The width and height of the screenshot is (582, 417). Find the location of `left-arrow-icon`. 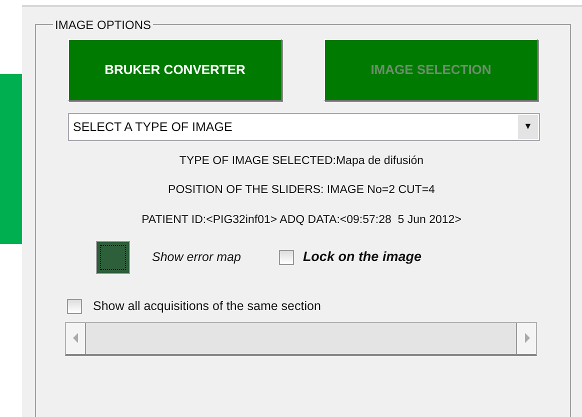

left-arrow-icon is located at coordinates (75, 338).